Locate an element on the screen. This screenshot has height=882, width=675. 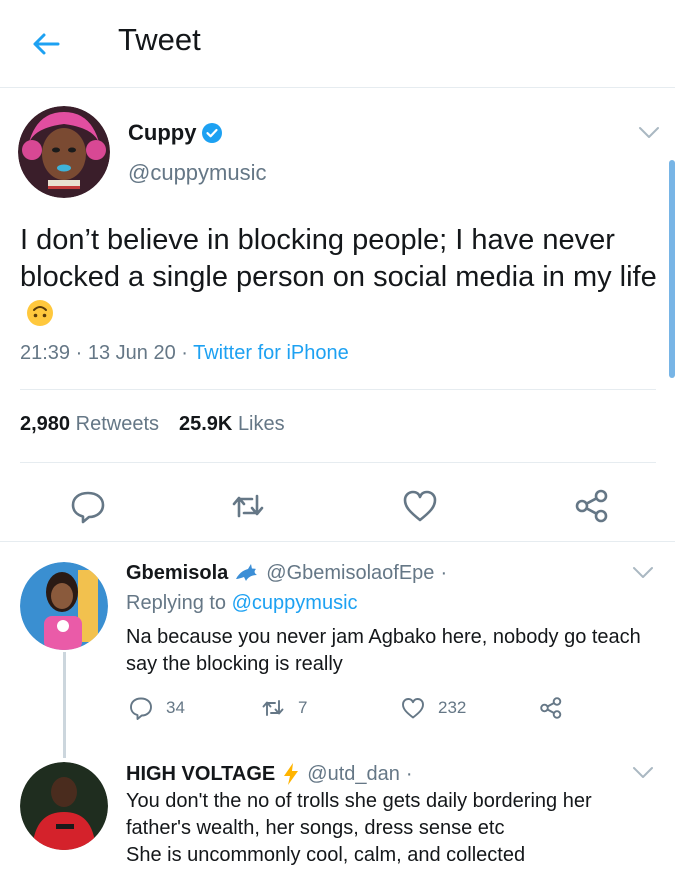
tweet-date: 13 Jun 20 is located at coordinates (131, 353).